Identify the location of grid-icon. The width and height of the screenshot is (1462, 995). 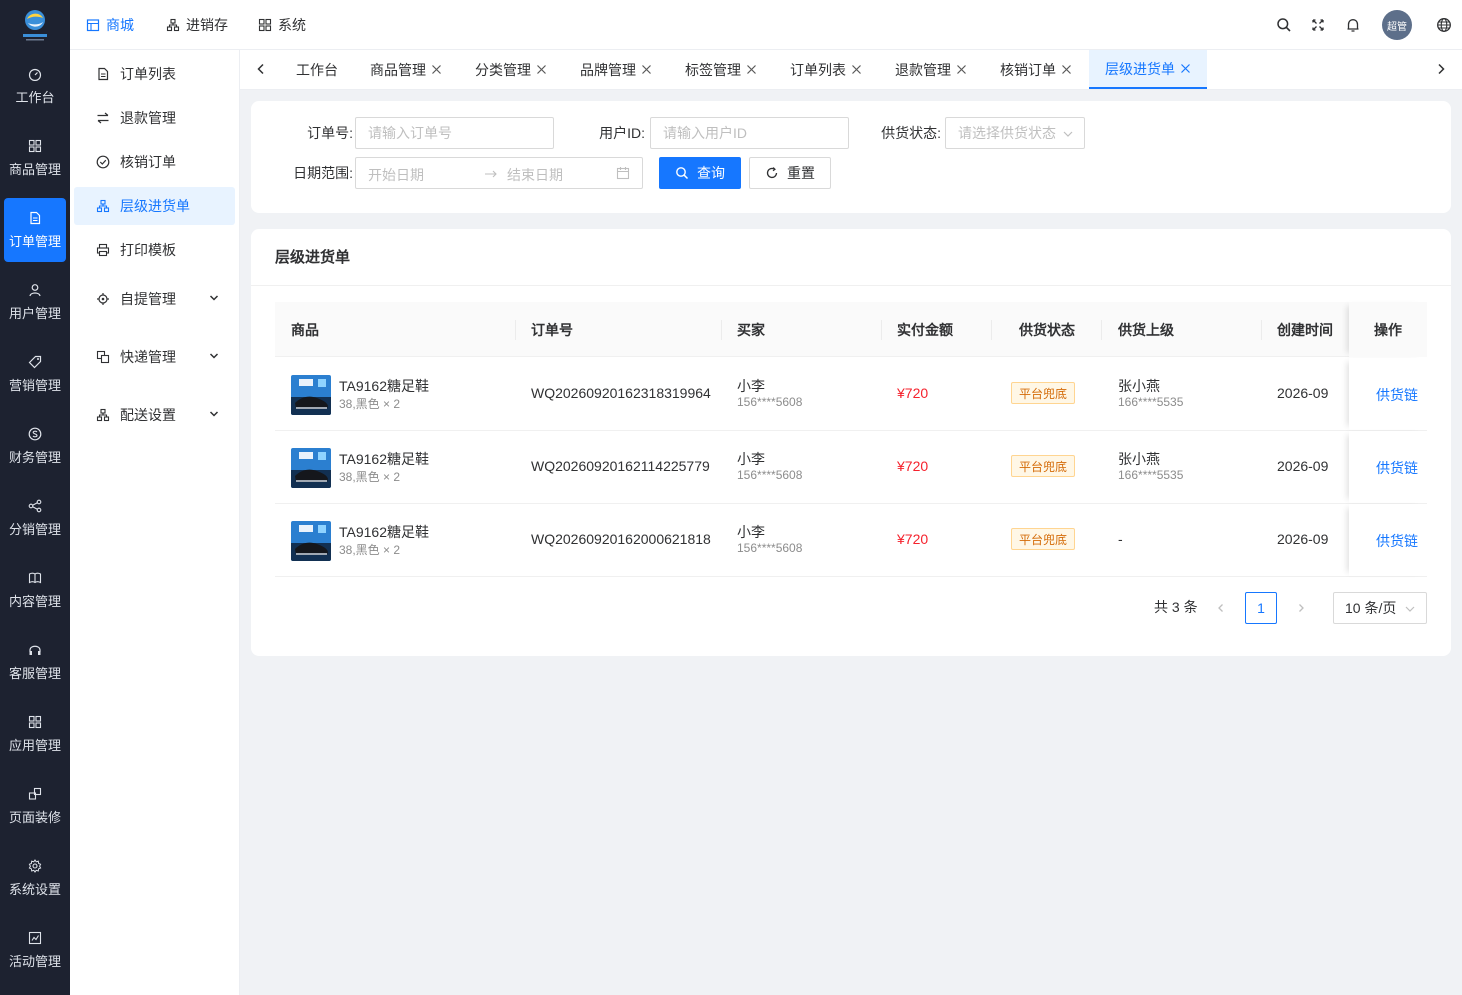
(35, 146).